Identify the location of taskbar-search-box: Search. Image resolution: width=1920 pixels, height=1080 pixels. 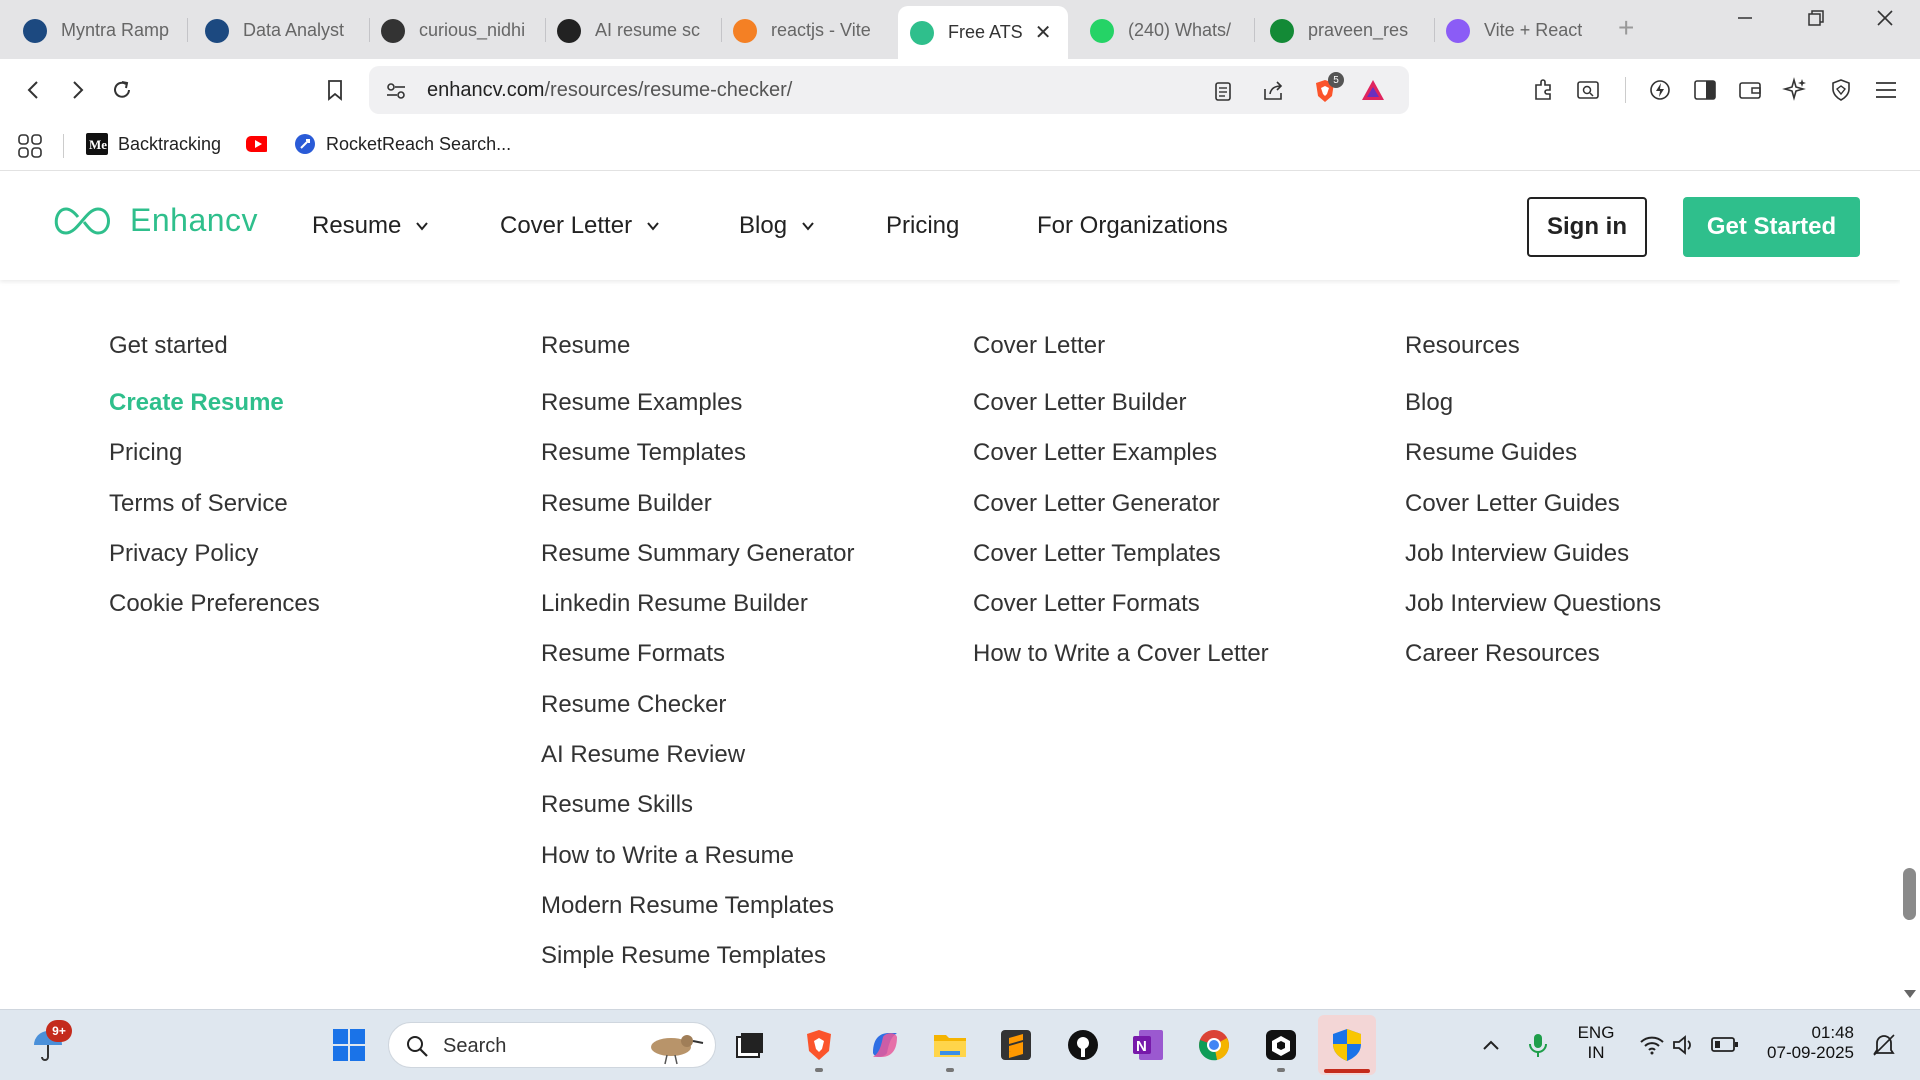
(552, 1045).